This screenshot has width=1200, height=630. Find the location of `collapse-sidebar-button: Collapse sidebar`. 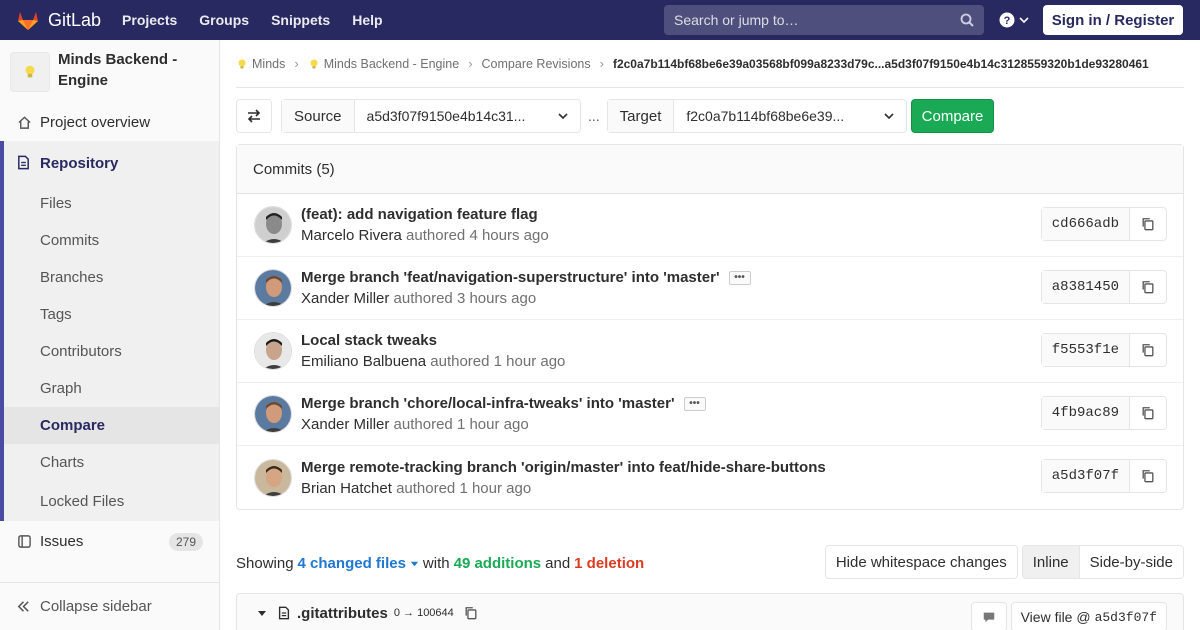

collapse-sidebar-button: Collapse sidebar is located at coordinates (109, 606).